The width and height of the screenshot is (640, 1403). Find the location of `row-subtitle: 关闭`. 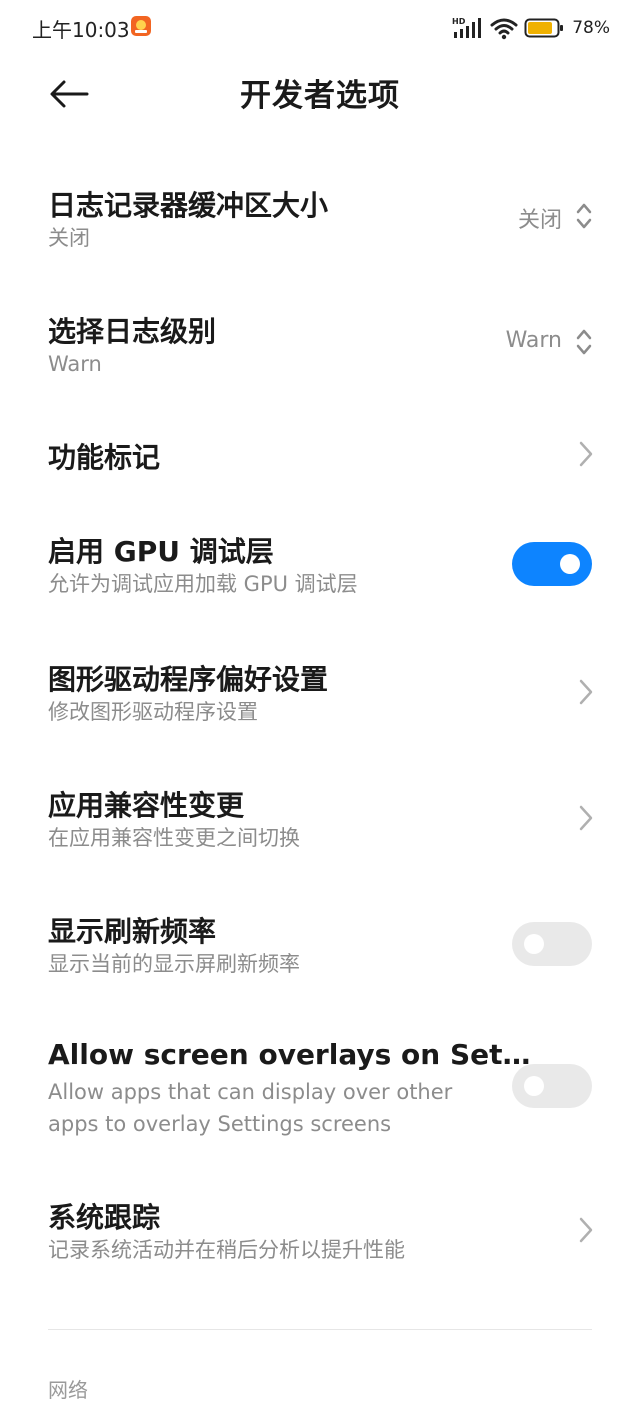

row-subtitle: 关闭 is located at coordinates (69, 238).